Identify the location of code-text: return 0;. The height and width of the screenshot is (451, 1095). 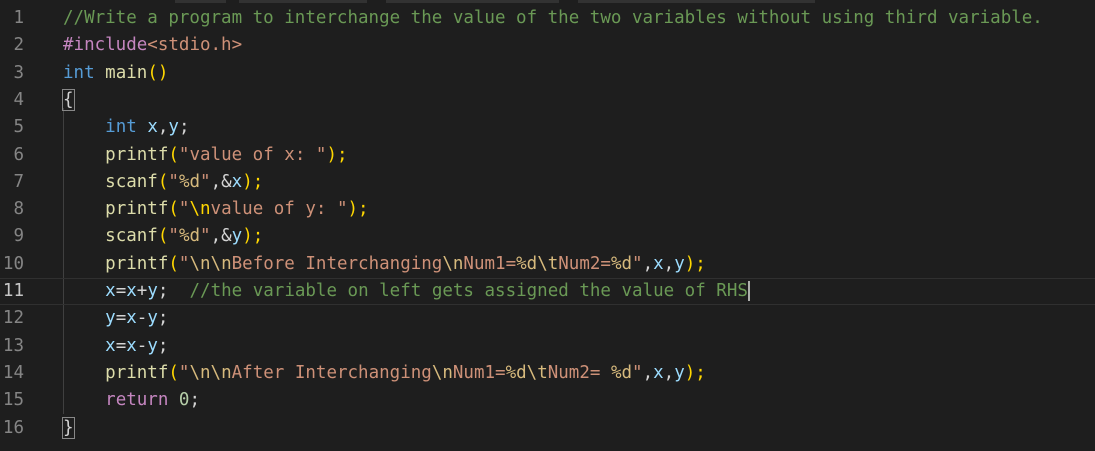
(131, 400).